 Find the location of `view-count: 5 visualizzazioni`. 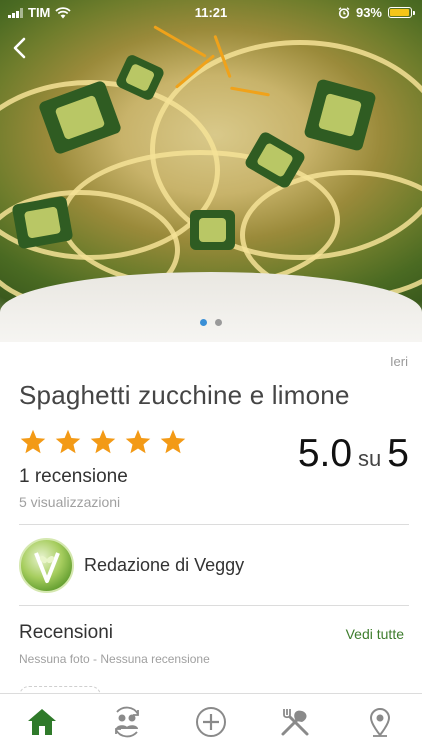

view-count: 5 visualizzazioni is located at coordinates (70, 502).